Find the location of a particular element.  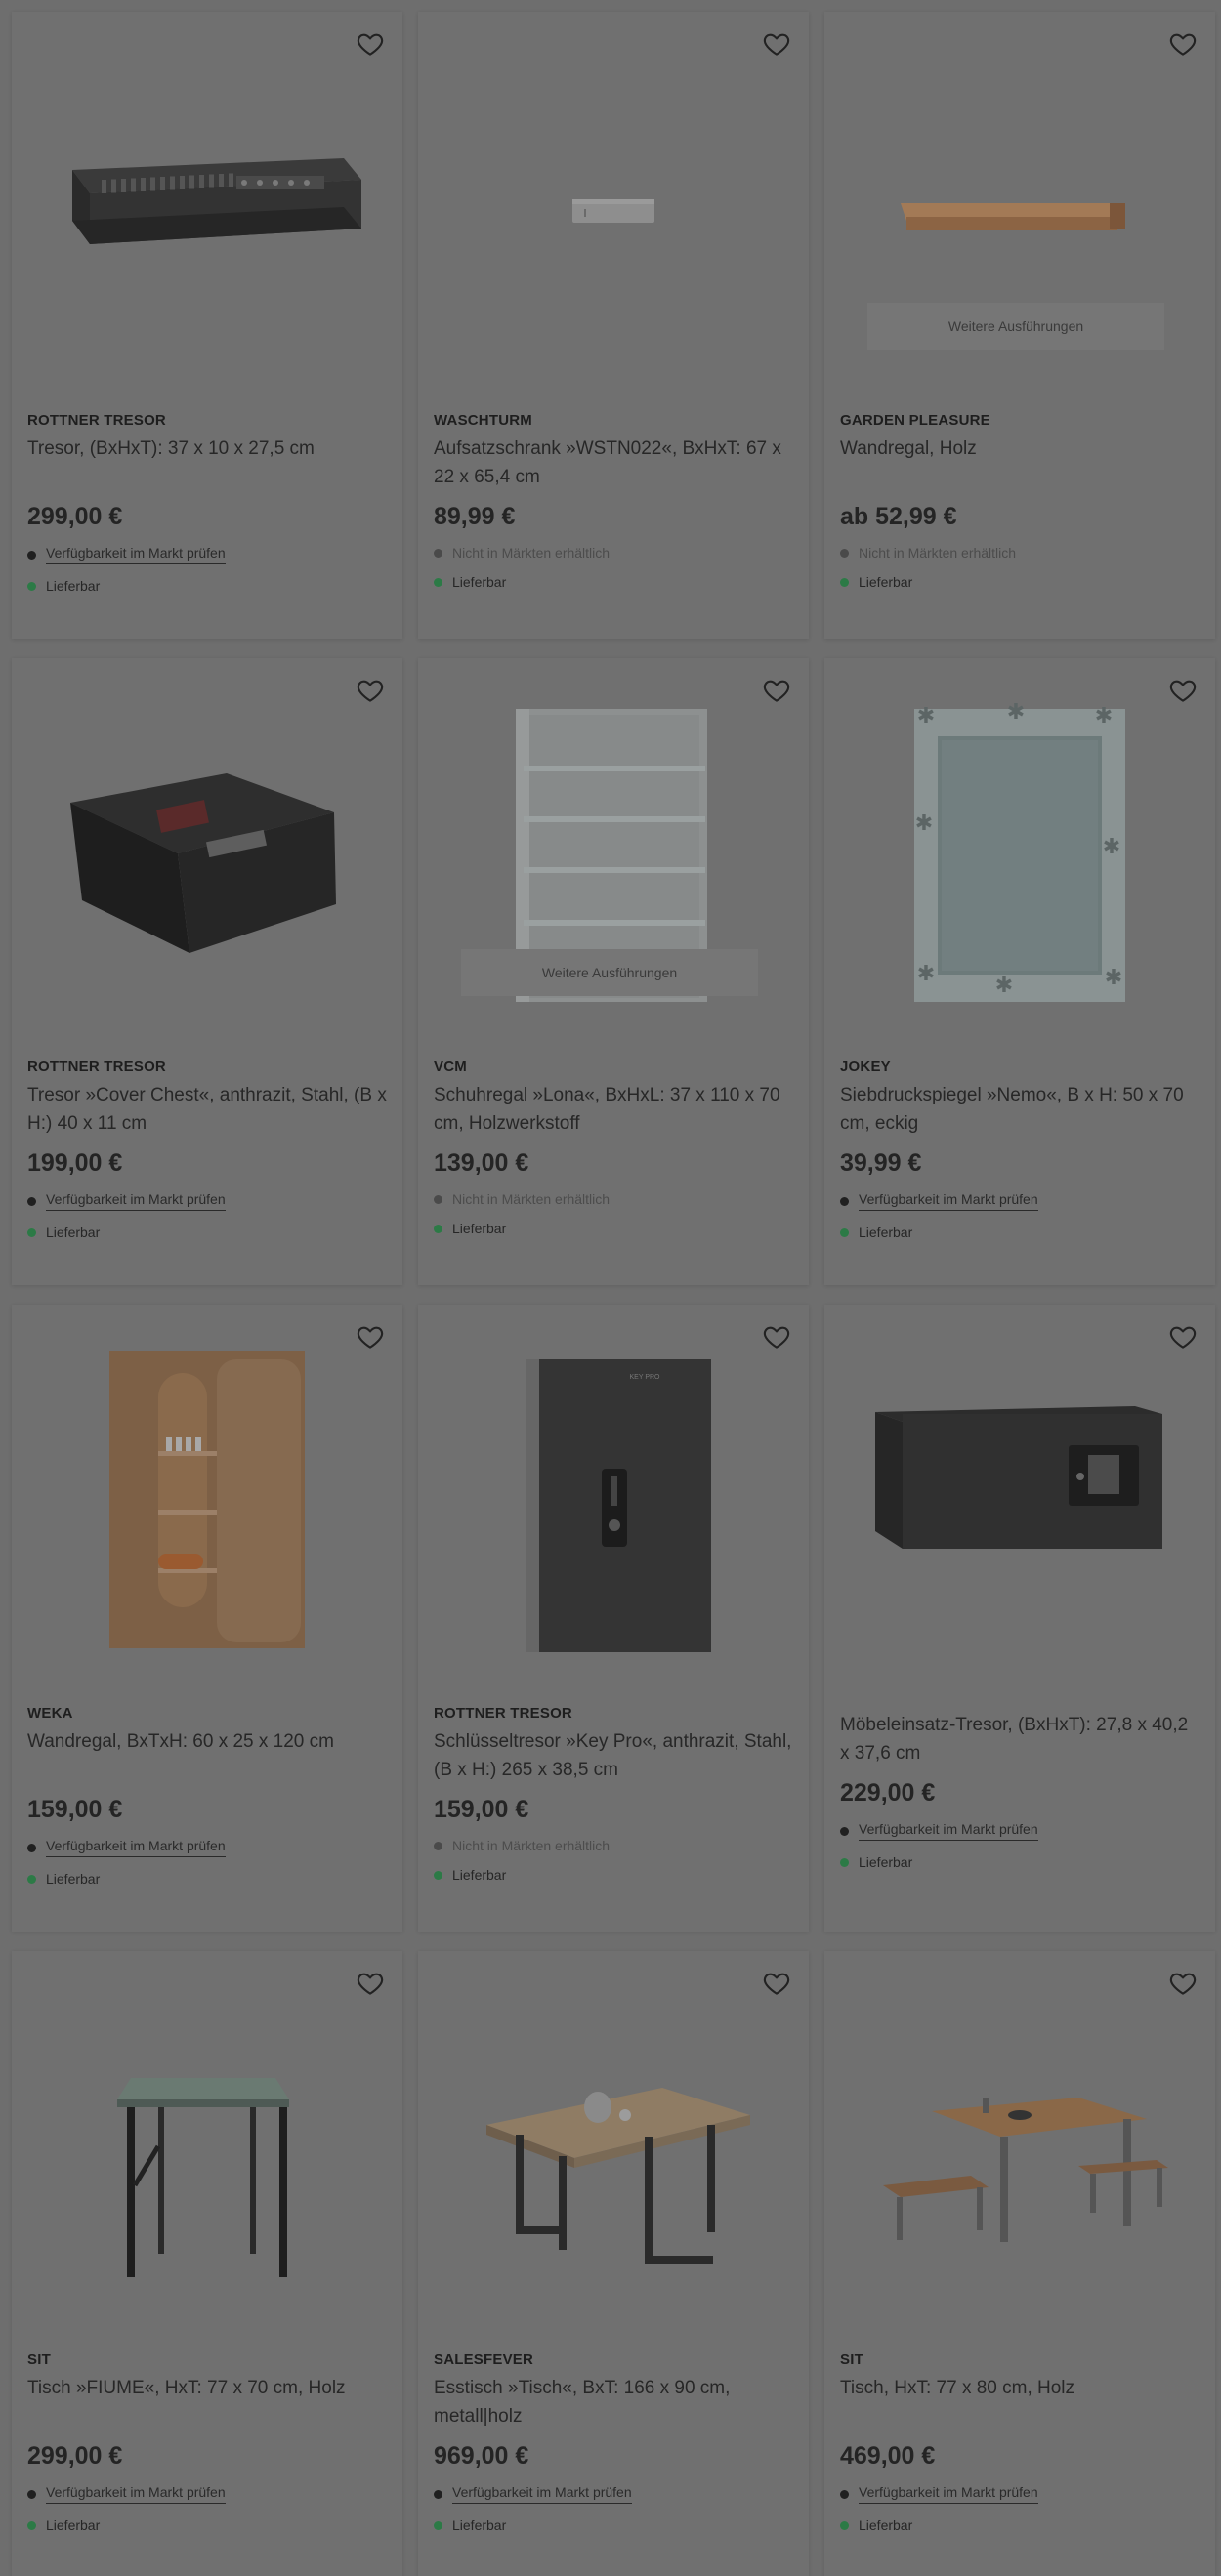

product-price: 469,00 € is located at coordinates (888, 2456).